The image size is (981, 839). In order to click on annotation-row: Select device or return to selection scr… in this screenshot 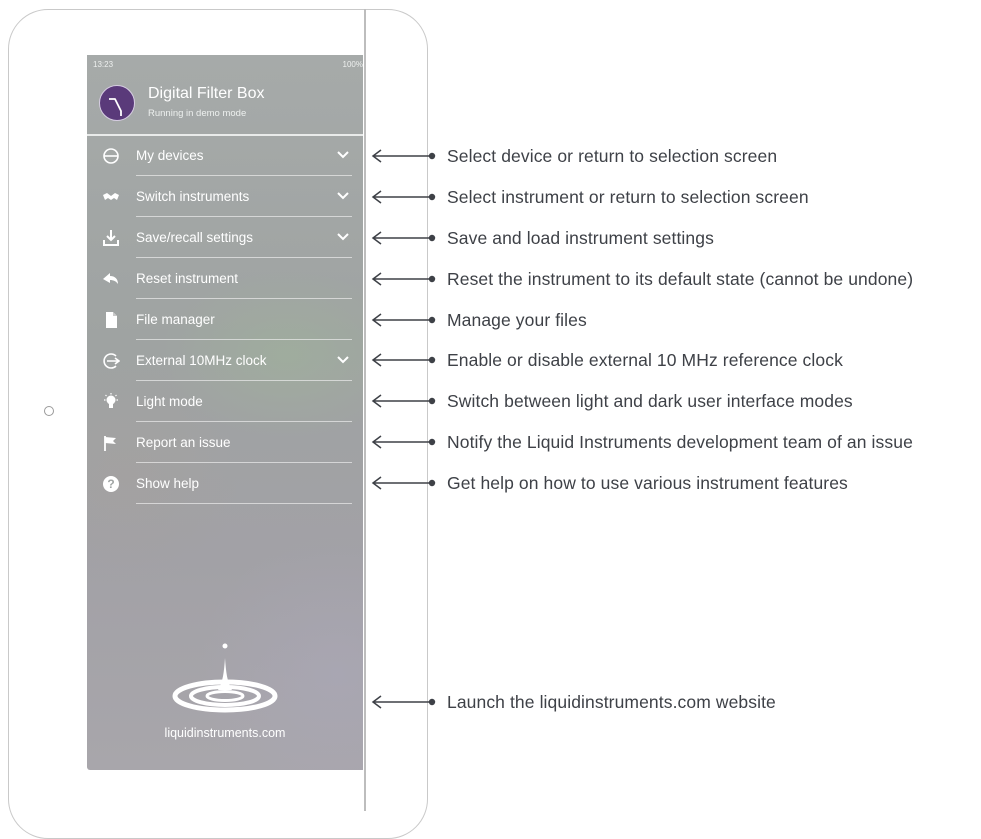, I will do `click(675, 156)`.